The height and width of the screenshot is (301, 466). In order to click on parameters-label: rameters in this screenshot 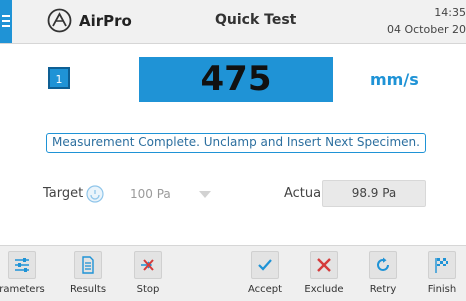, I will do `click(22, 289)`.